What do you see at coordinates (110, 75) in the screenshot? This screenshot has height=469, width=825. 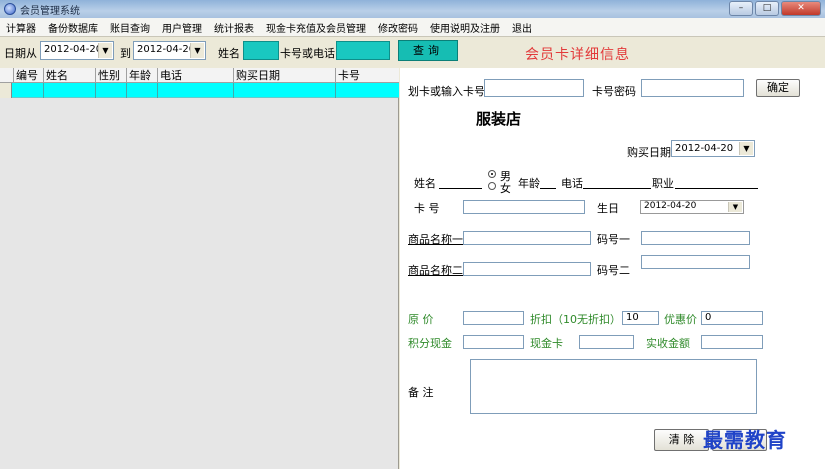 I see `column-header-gender: 性别` at bounding box center [110, 75].